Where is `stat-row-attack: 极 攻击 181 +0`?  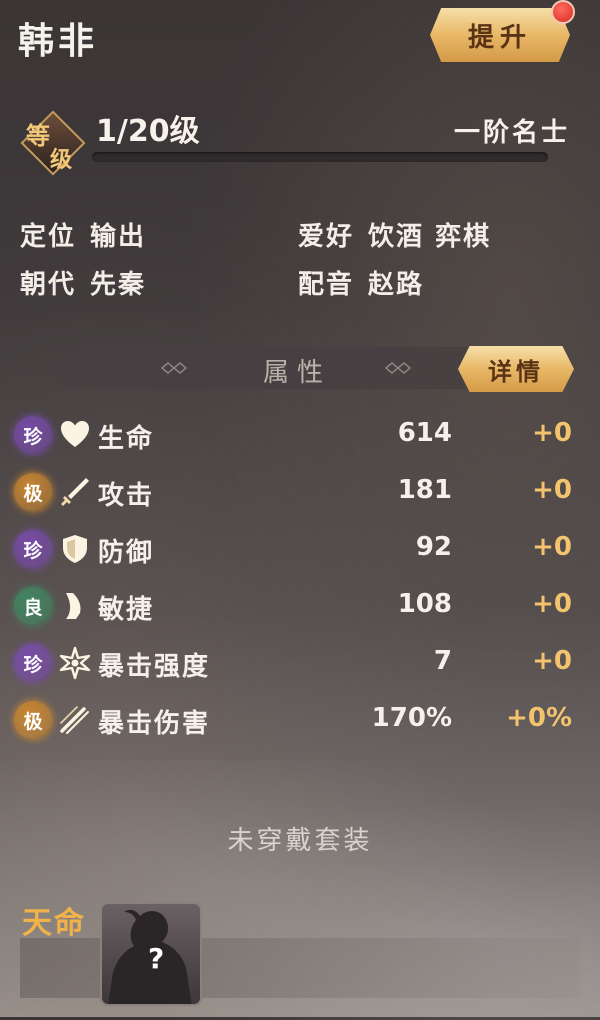
stat-row-attack: 极 攻击 181 +0 is located at coordinates (300, 492).